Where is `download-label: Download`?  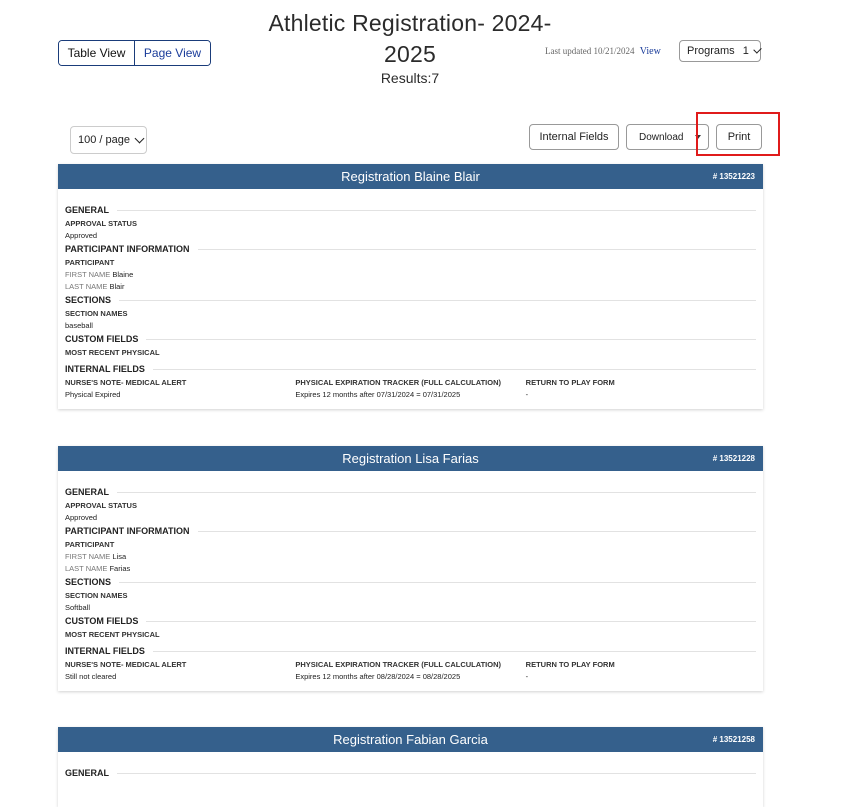
download-label: Download is located at coordinates (661, 137).